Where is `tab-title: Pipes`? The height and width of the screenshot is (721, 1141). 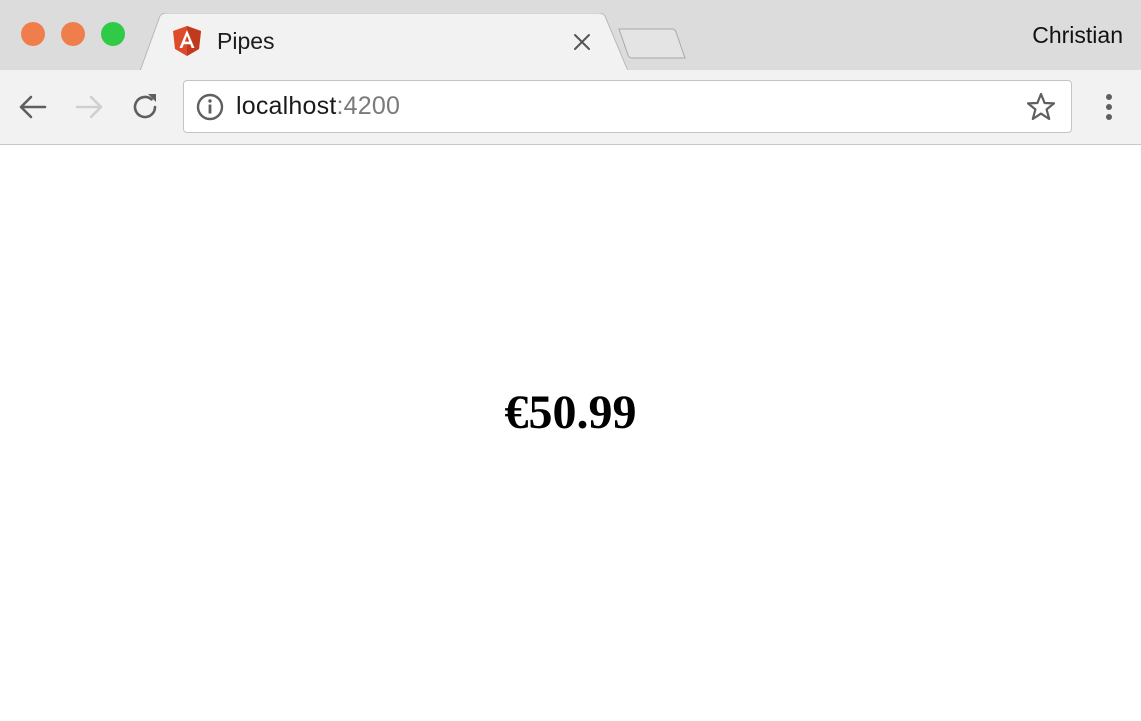
tab-title: Pipes is located at coordinates (246, 41).